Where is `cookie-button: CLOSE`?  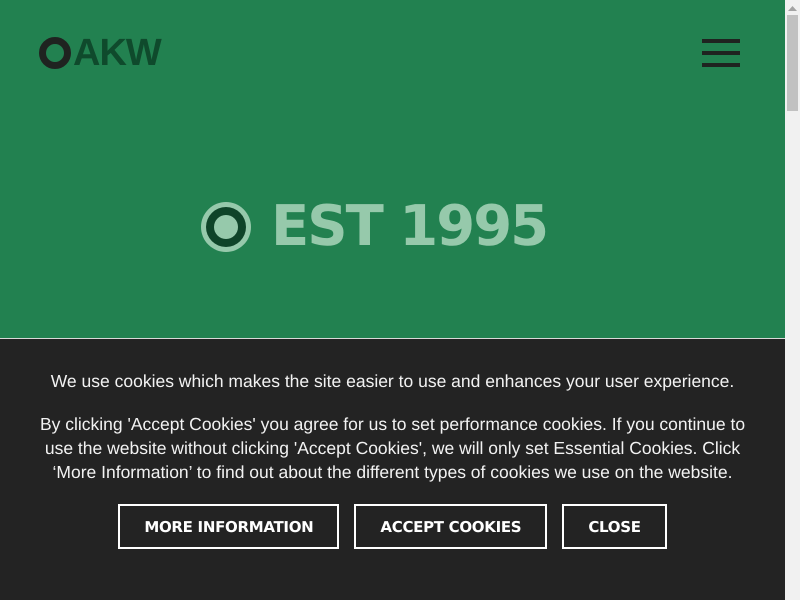 cookie-button: CLOSE is located at coordinates (614, 526).